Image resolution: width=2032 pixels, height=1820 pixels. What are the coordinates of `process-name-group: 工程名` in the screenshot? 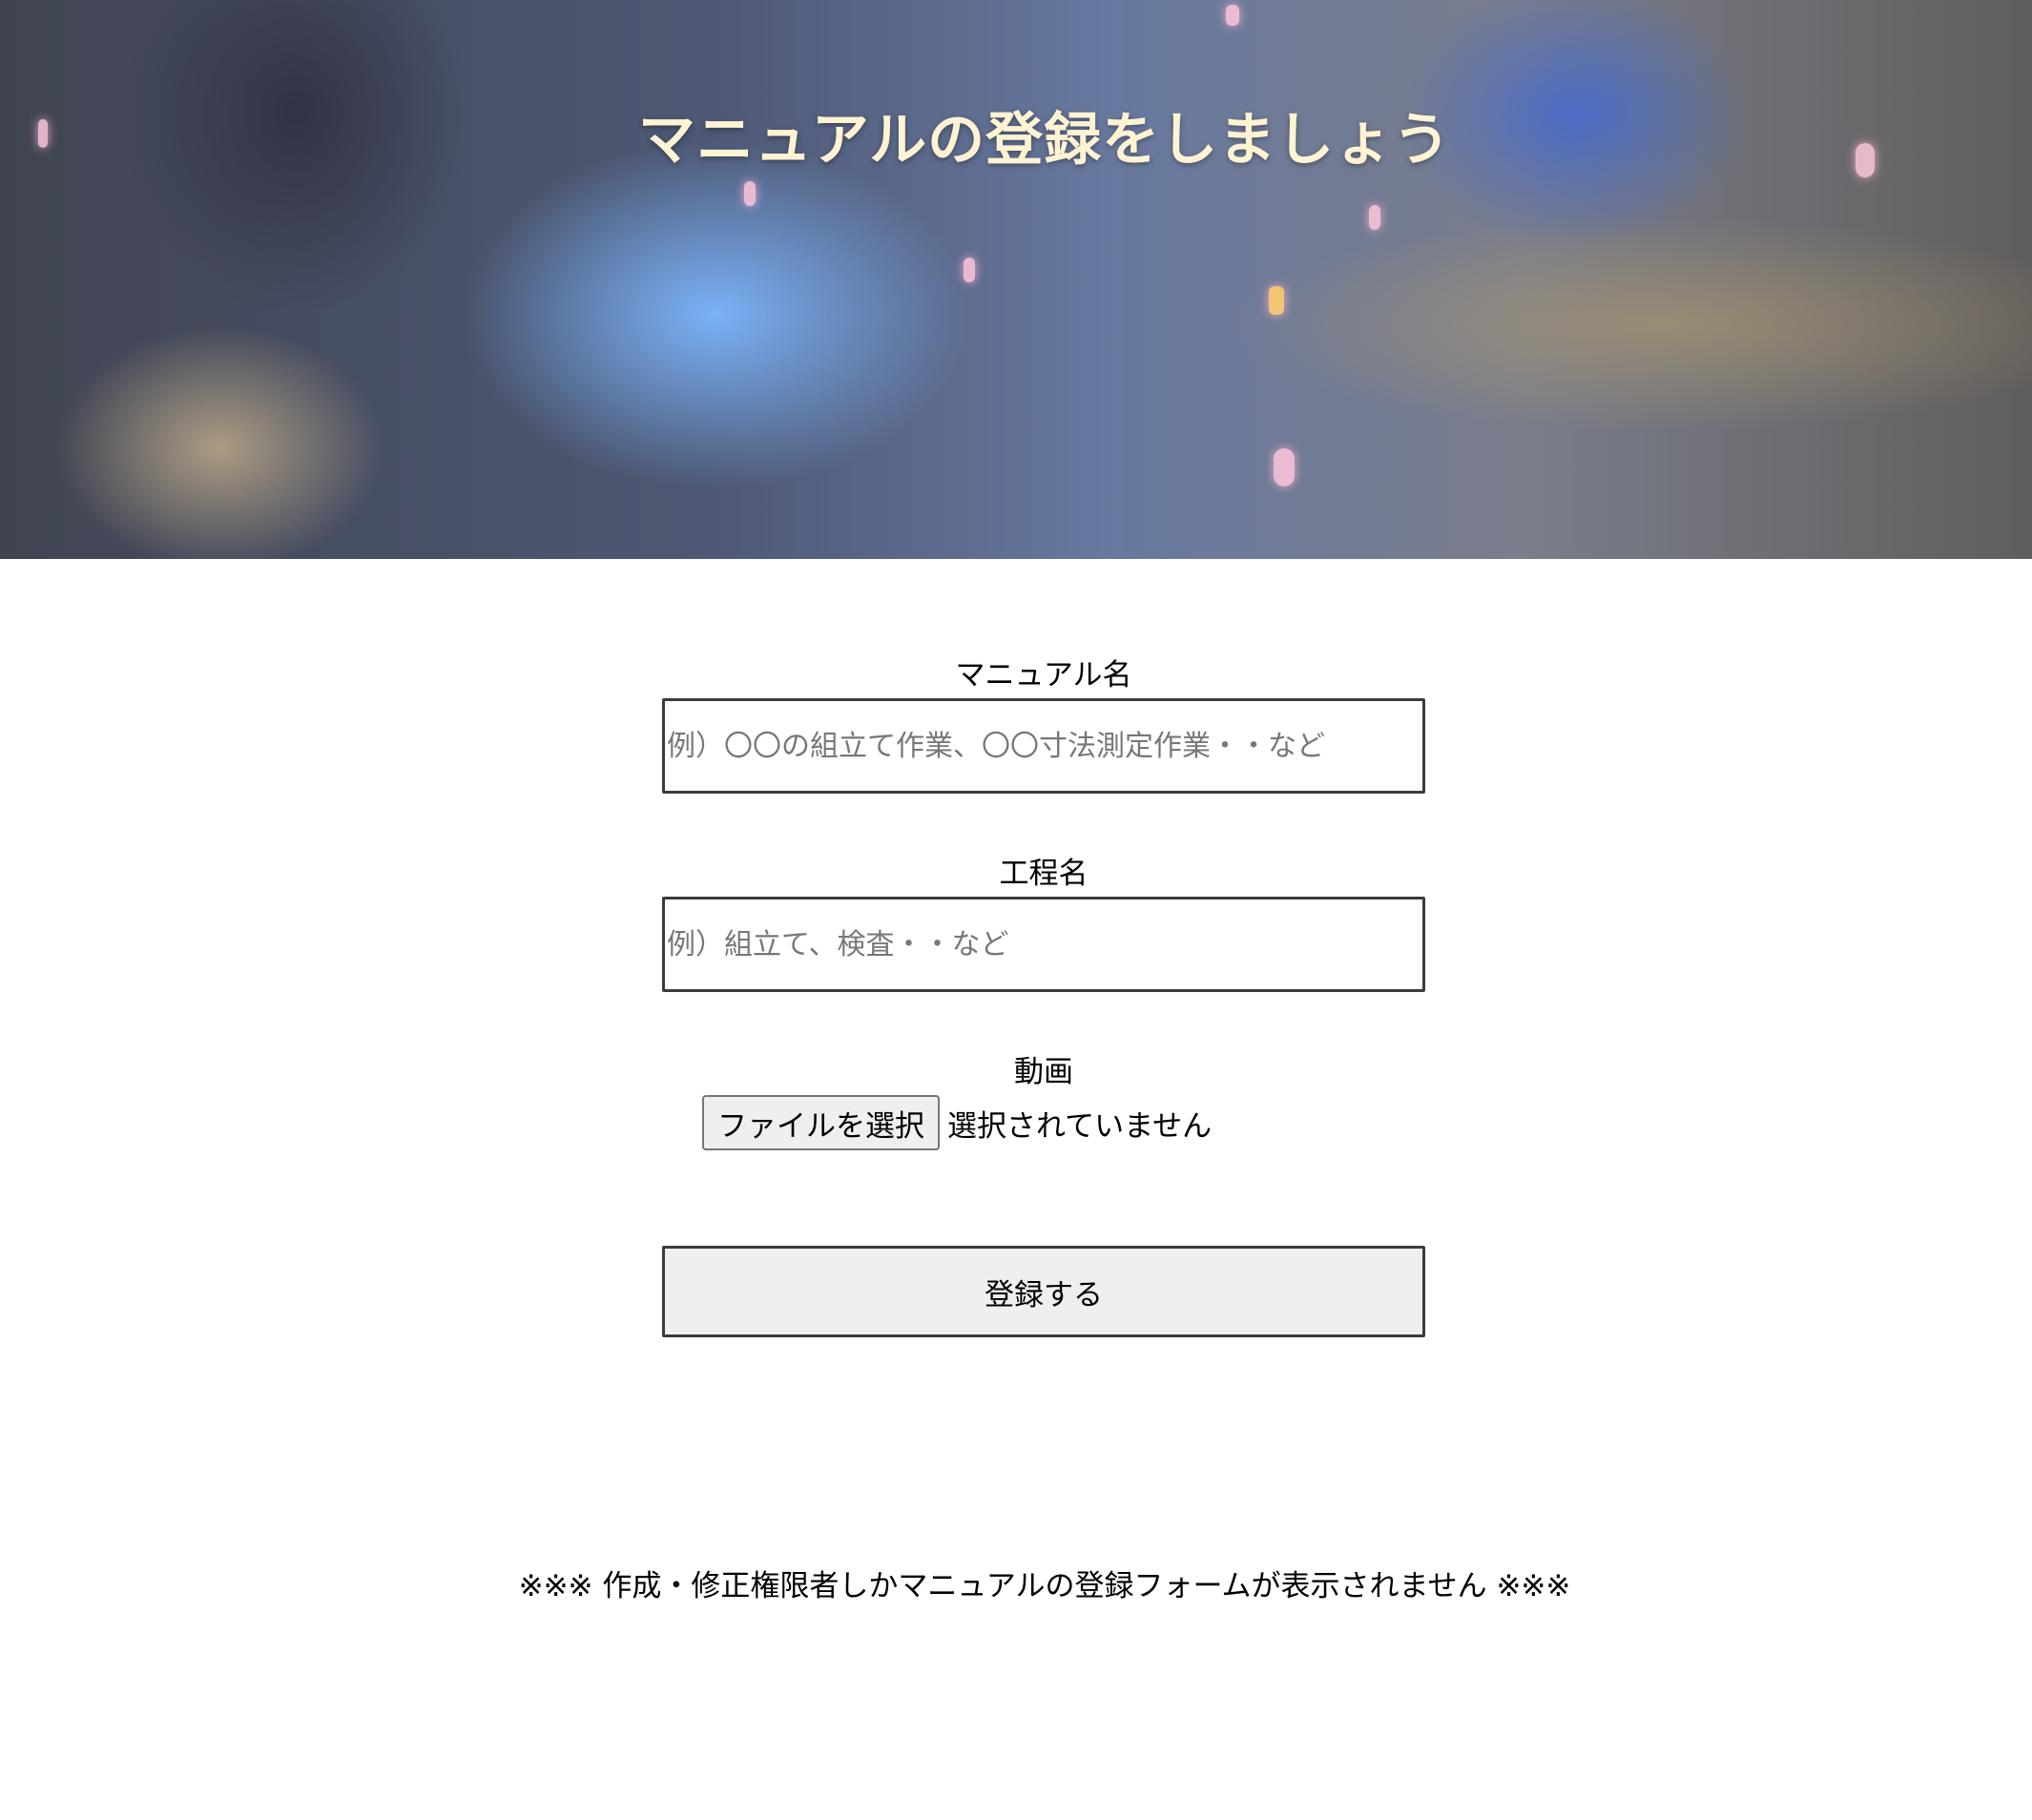 It's located at (1043, 923).